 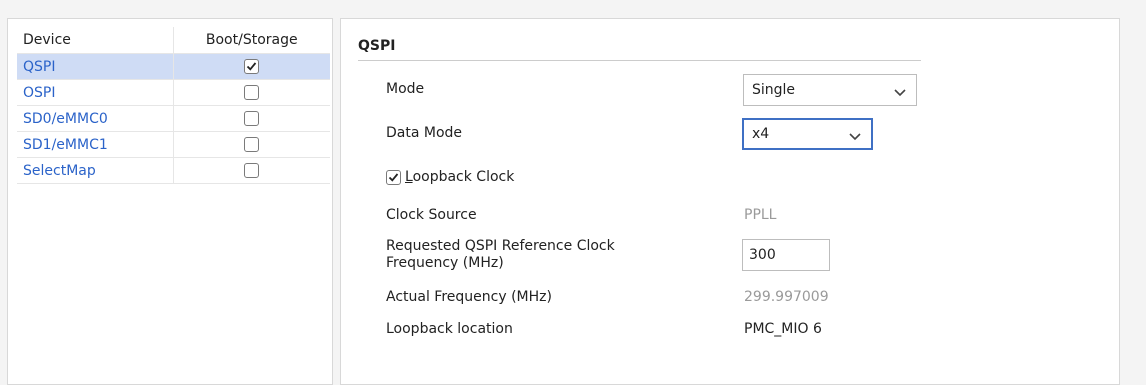 What do you see at coordinates (251, 40) in the screenshot?
I see `boot-storage-column-header: Boot/Storage` at bounding box center [251, 40].